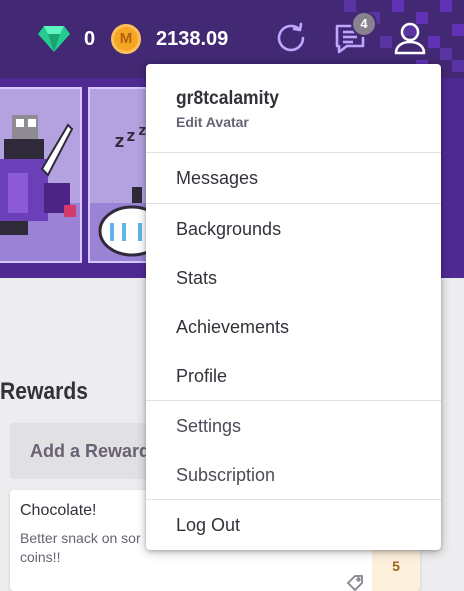 The height and width of the screenshot is (591, 464). I want to click on reward-title: Chocolate!, so click(58, 510).